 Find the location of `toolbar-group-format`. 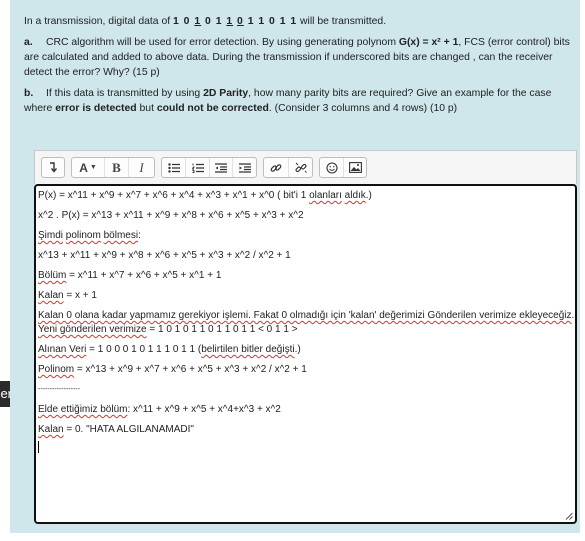

toolbar-group-format is located at coordinates (53, 167).